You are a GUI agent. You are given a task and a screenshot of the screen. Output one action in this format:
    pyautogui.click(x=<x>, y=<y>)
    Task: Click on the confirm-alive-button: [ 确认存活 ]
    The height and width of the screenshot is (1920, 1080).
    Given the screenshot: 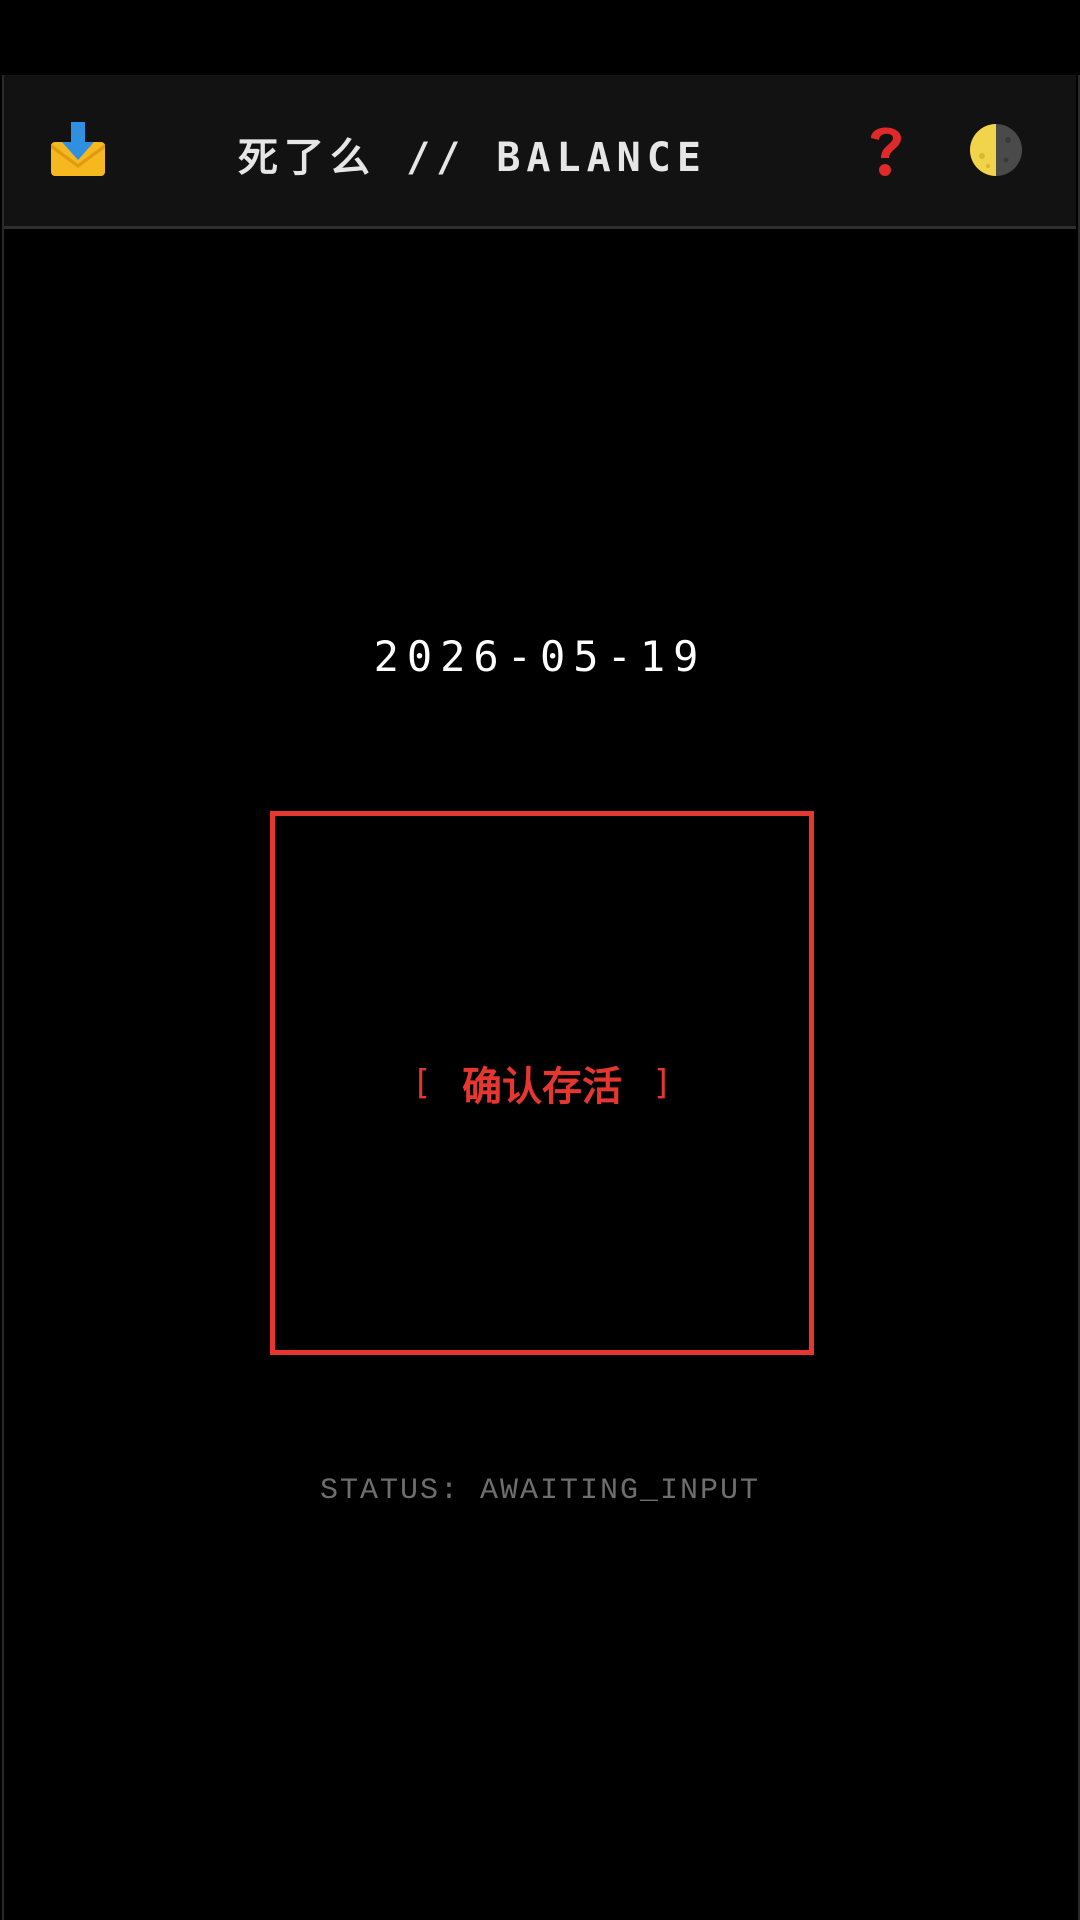 What is the action you would take?
    pyautogui.click(x=542, y=1083)
    